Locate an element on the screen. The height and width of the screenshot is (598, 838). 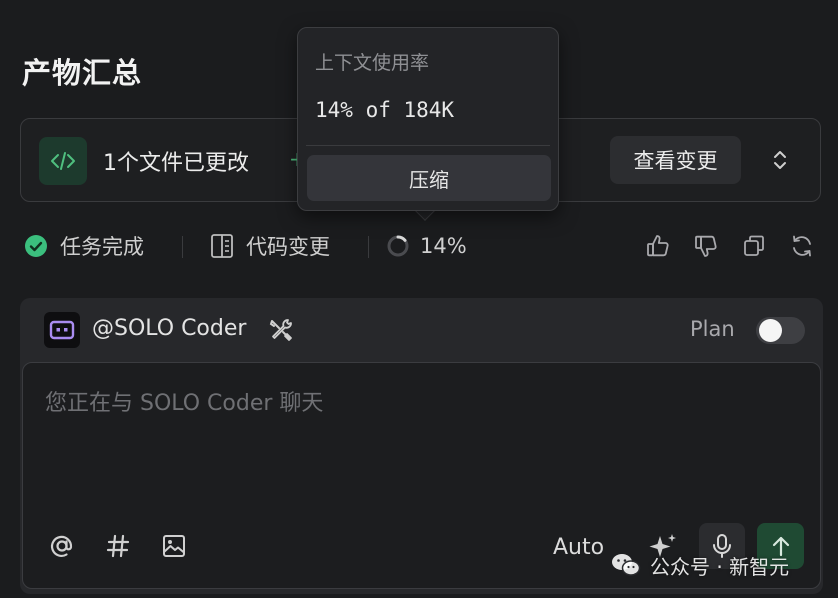
agent-avatar is located at coordinates (62, 330).